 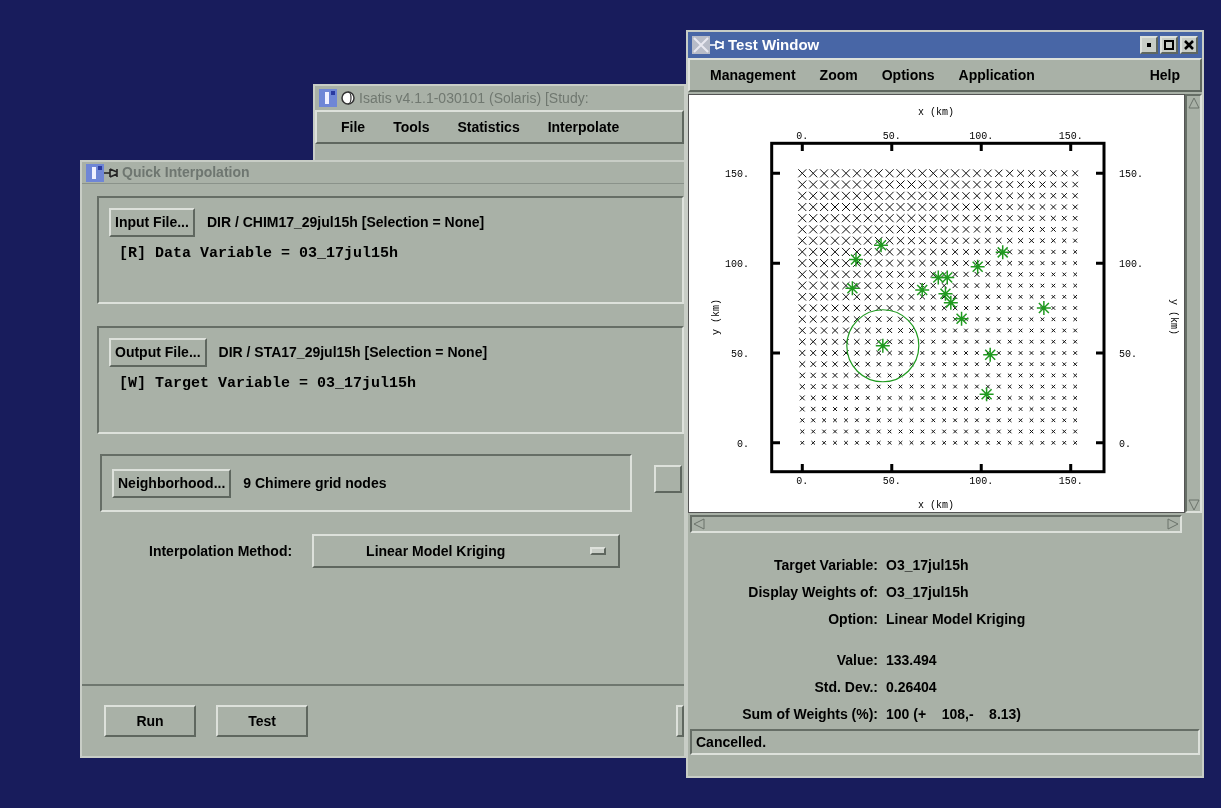 I want to click on menu-item: Application, so click(x=996, y=75).